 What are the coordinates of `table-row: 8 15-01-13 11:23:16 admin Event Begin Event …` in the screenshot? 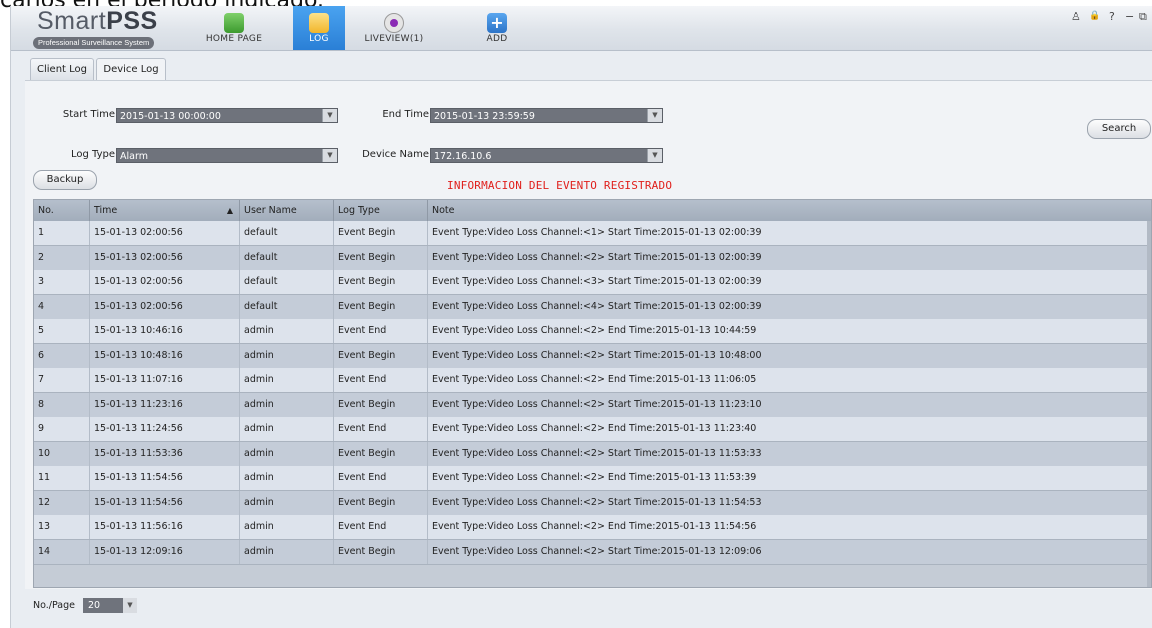 It's located at (592, 405).